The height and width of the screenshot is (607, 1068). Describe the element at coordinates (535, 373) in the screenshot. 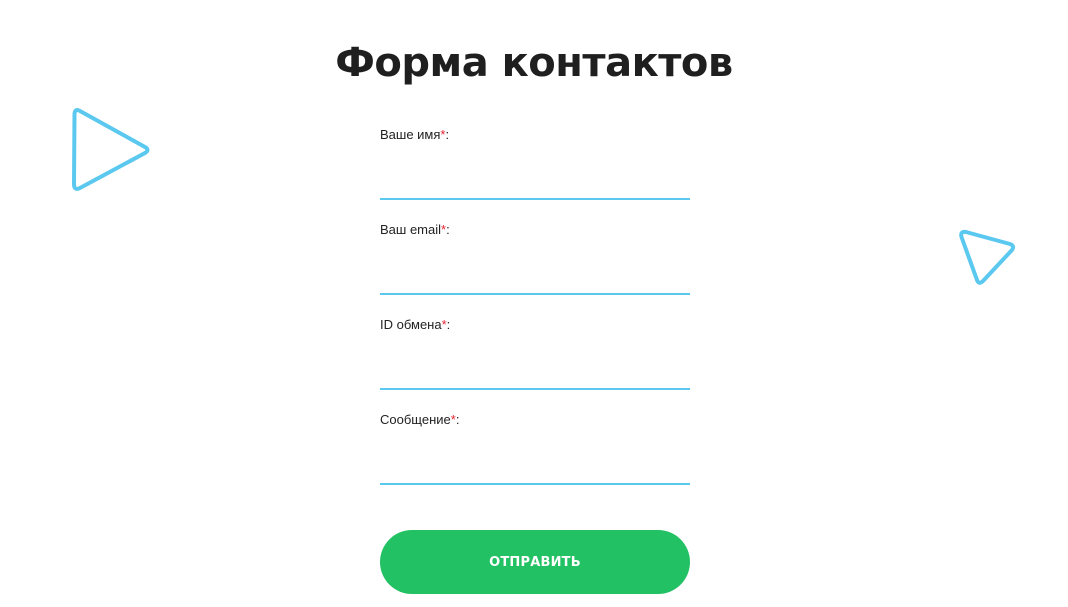

I see `exchange-id-input` at that location.